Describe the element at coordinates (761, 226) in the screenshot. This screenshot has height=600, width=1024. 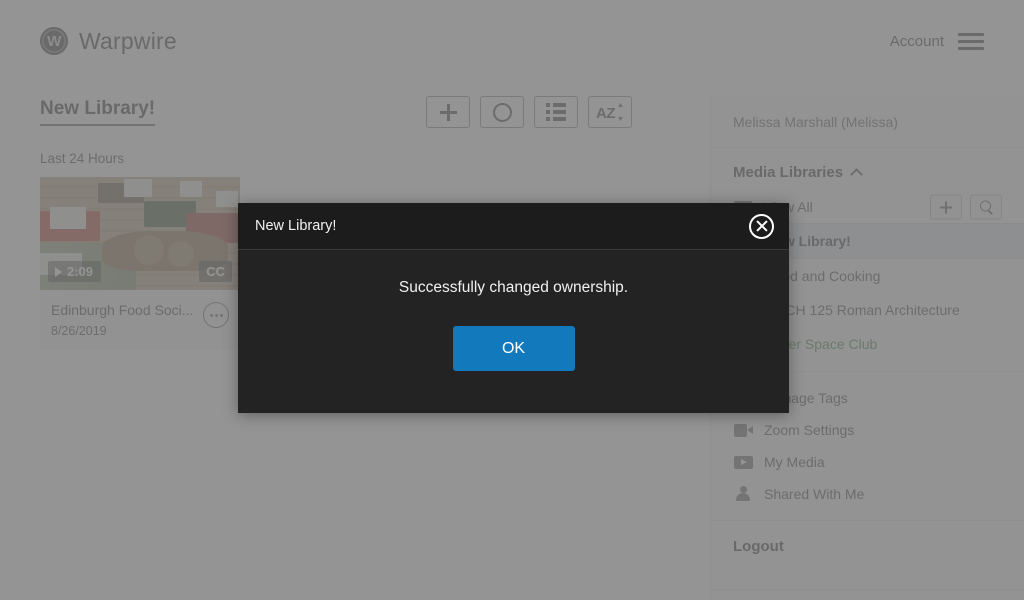
I see `close-circle-icon` at that location.